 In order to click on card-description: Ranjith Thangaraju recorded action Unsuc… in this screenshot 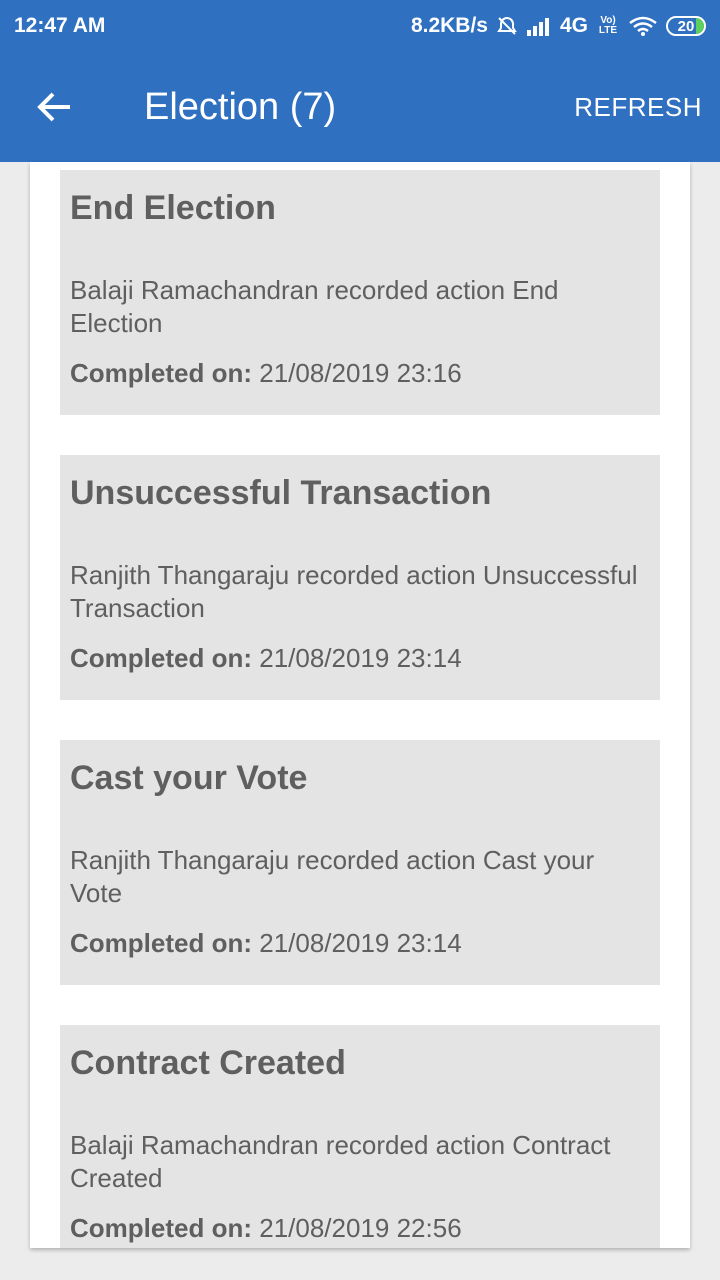, I will do `click(354, 591)`.